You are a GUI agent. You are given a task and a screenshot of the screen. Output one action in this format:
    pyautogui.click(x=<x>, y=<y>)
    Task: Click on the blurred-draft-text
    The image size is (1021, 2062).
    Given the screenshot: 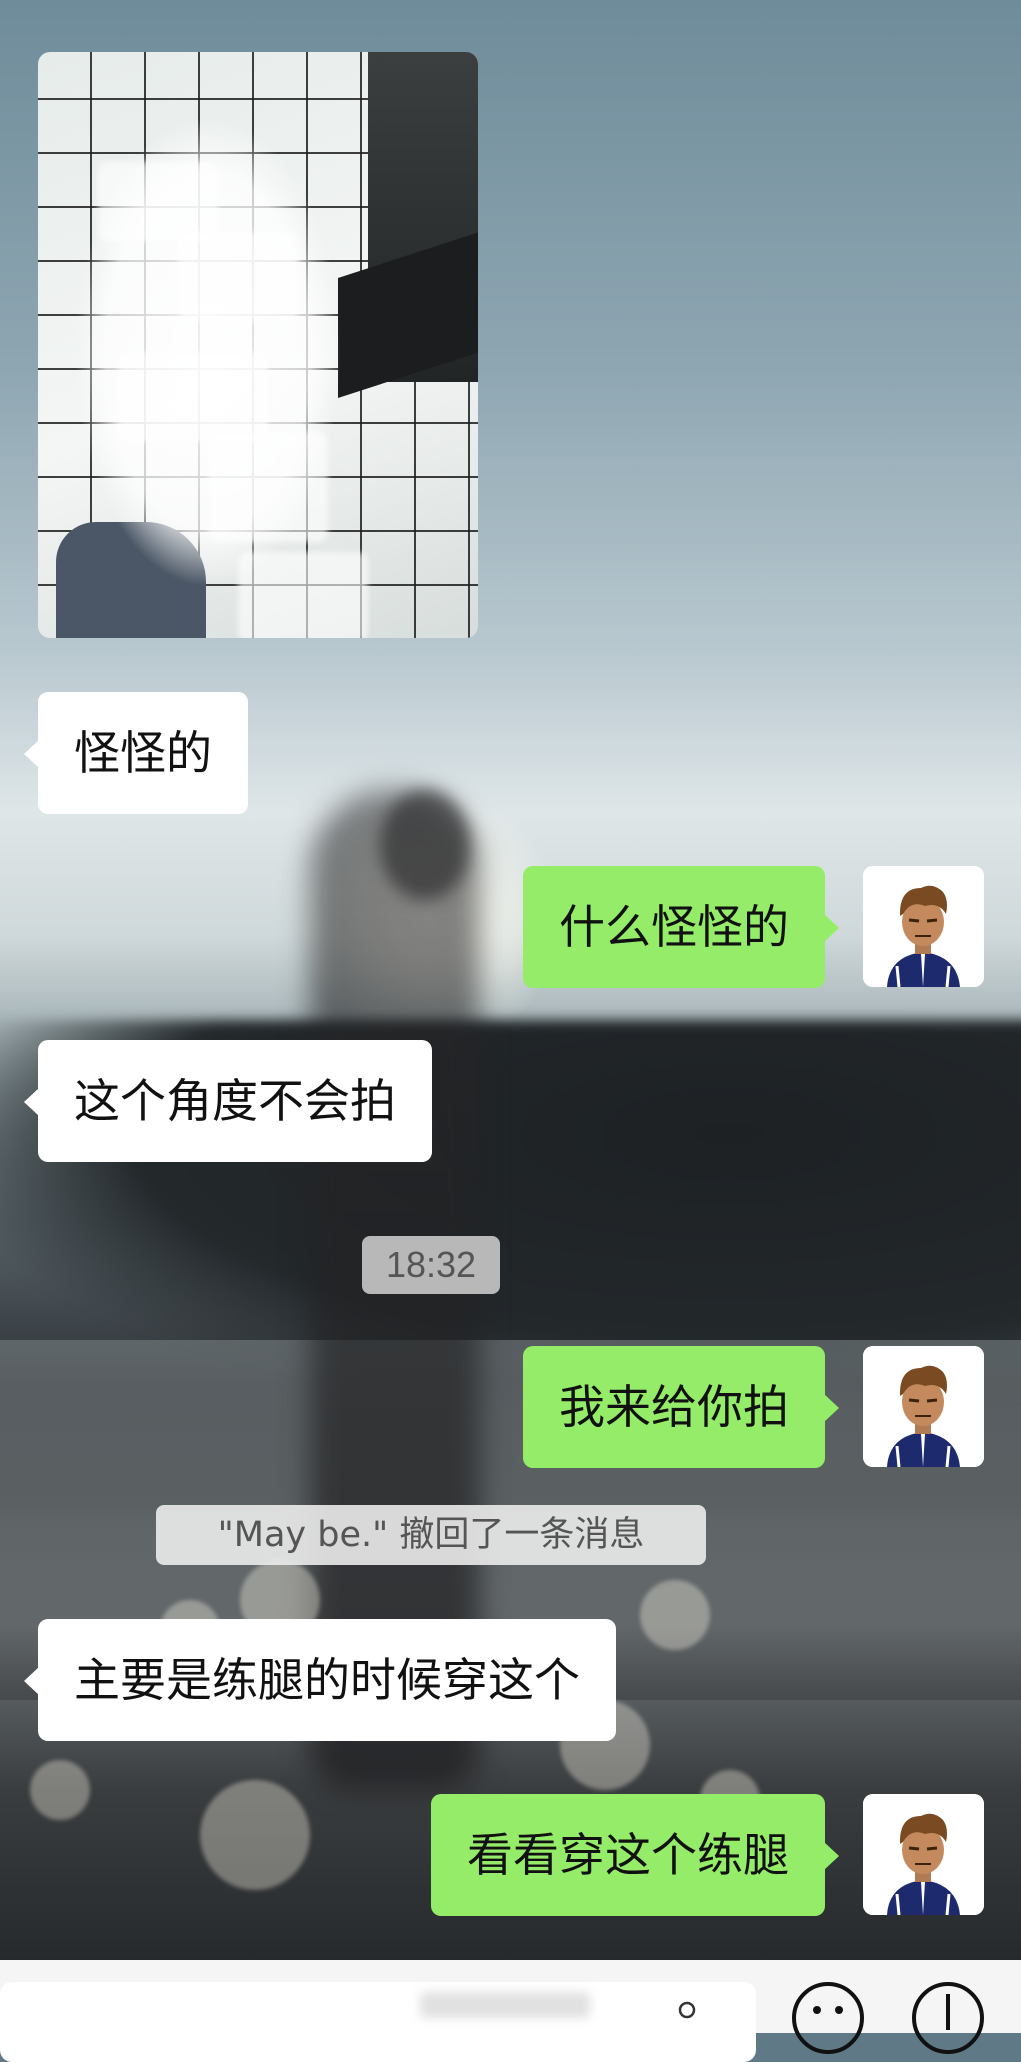 What is the action you would take?
    pyautogui.click(x=505, y=2005)
    